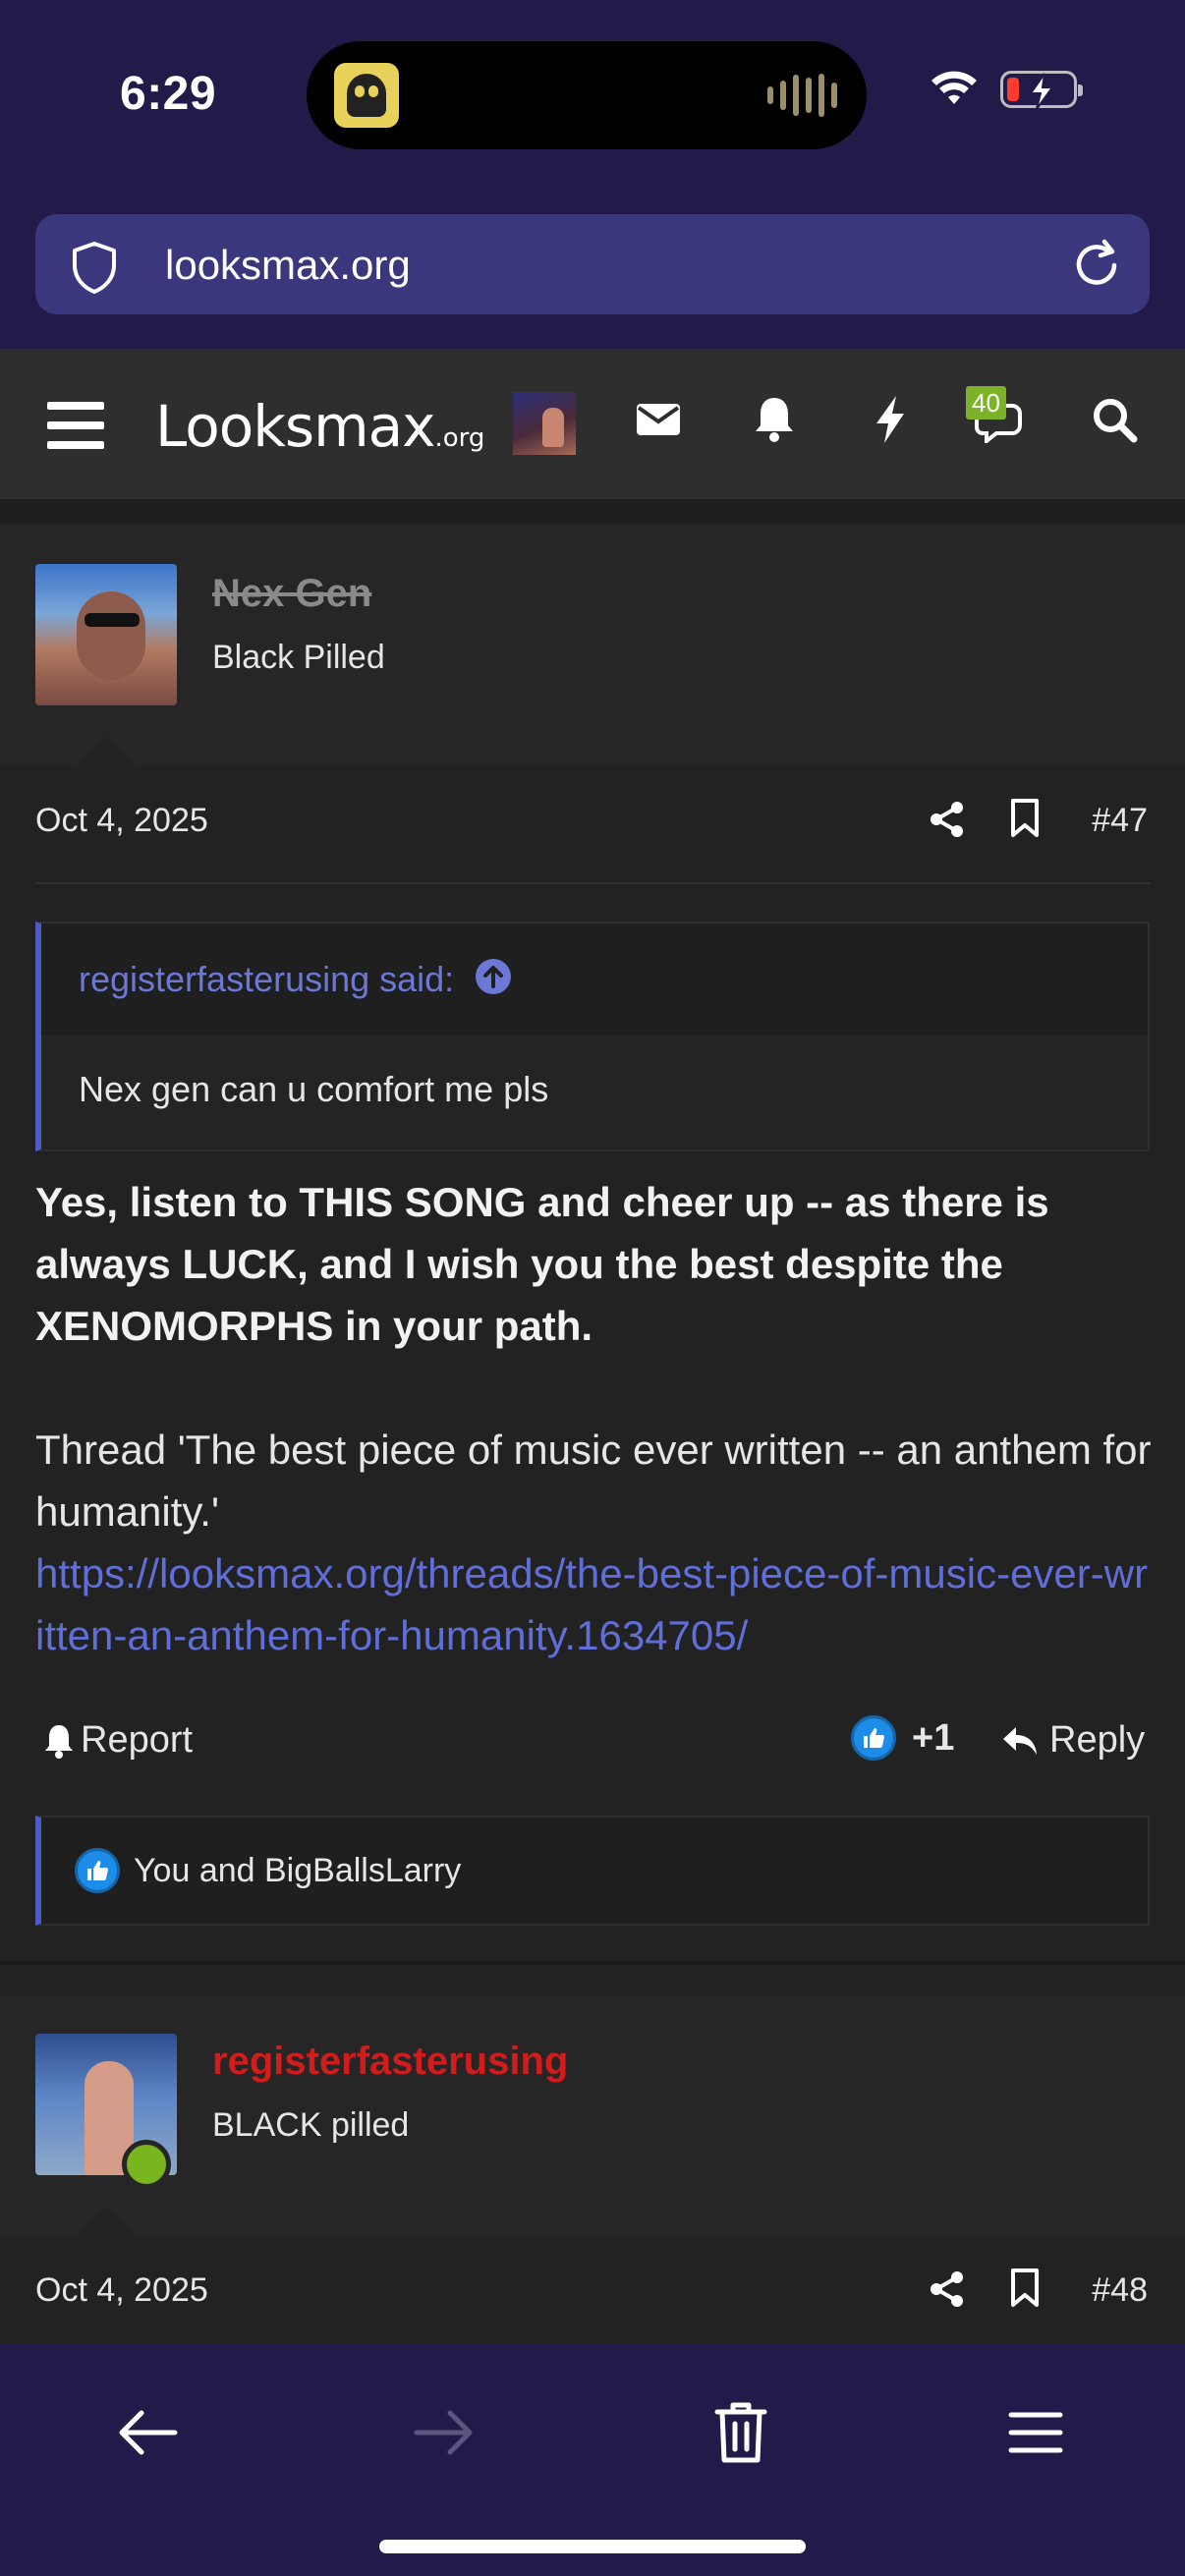  What do you see at coordinates (592, 2546) in the screenshot?
I see `home-indicator` at bounding box center [592, 2546].